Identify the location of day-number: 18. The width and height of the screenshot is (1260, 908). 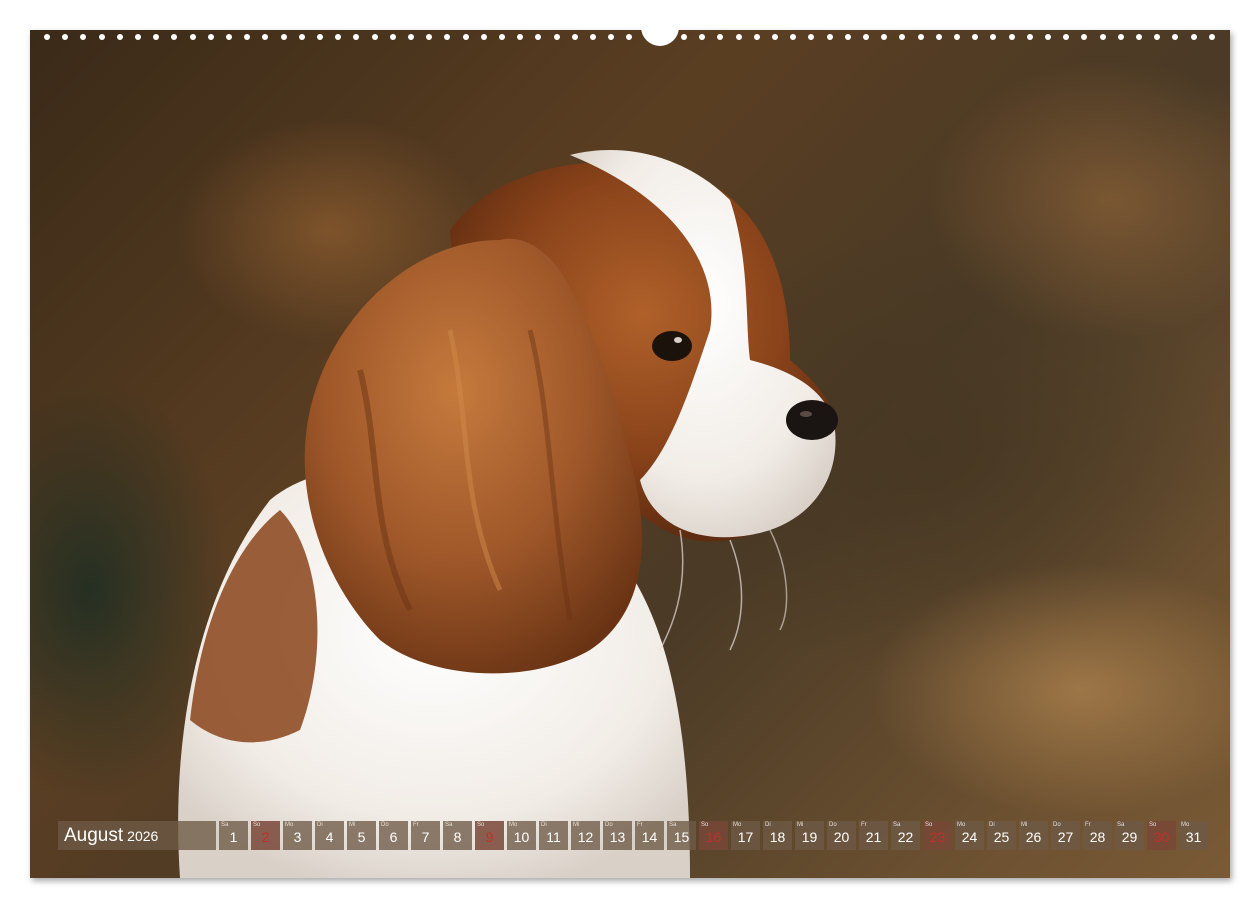
(777, 837).